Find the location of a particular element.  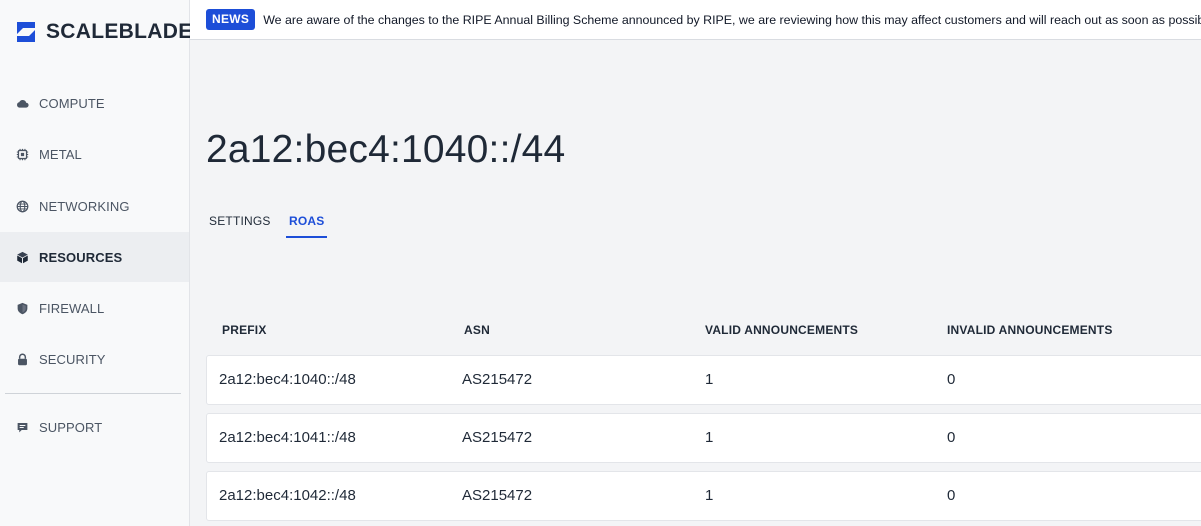

cell-prefix: 2a12:bec4:1041::/48 is located at coordinates (287, 437).